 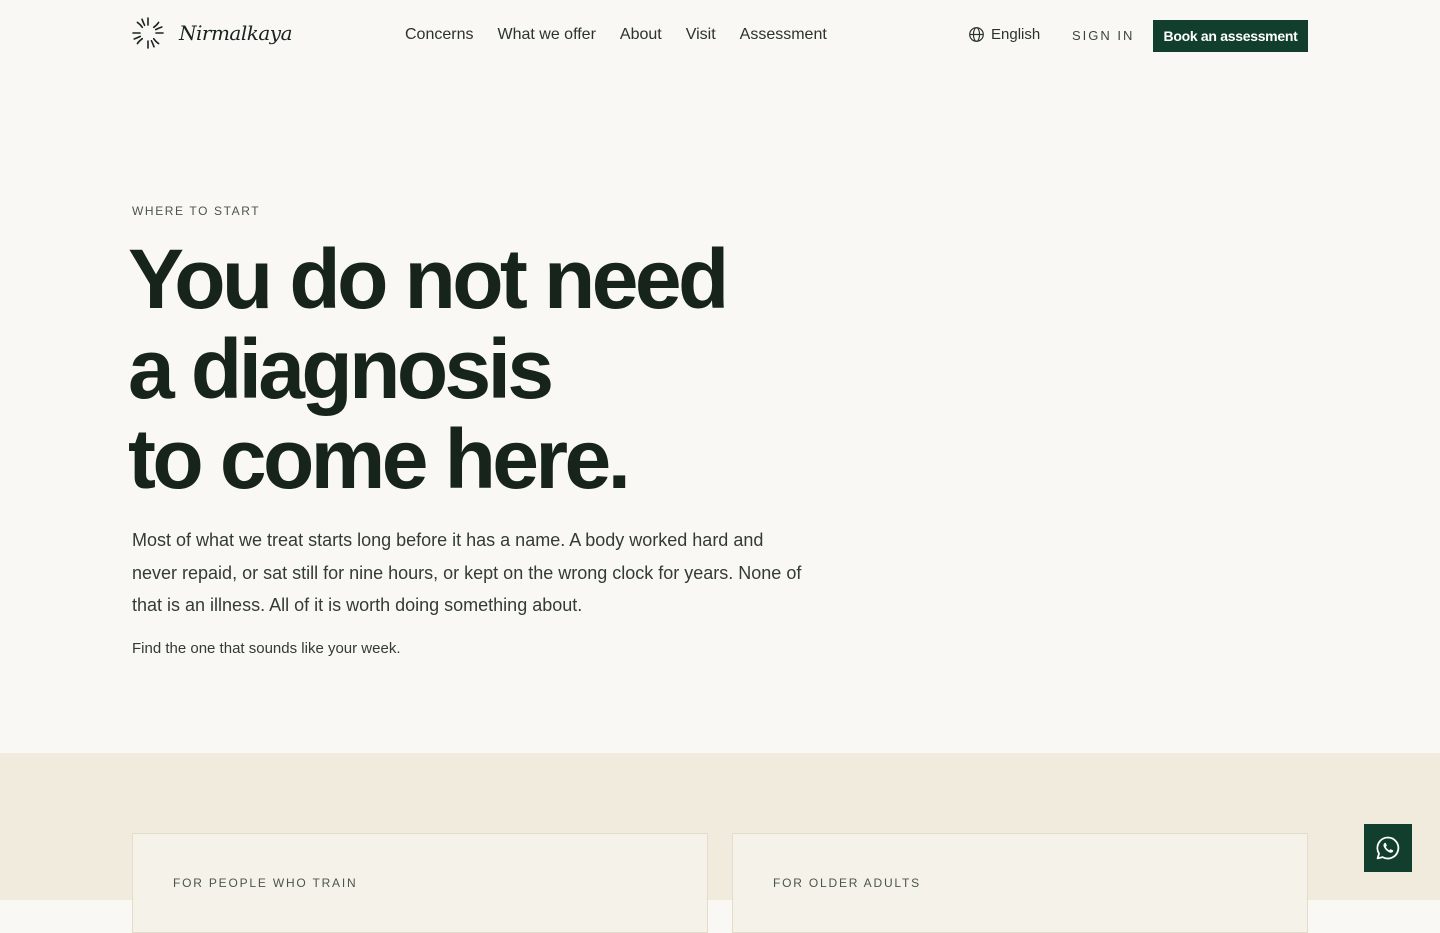 What do you see at coordinates (783, 35) in the screenshot?
I see `nav-item-assessment: Assessment` at bounding box center [783, 35].